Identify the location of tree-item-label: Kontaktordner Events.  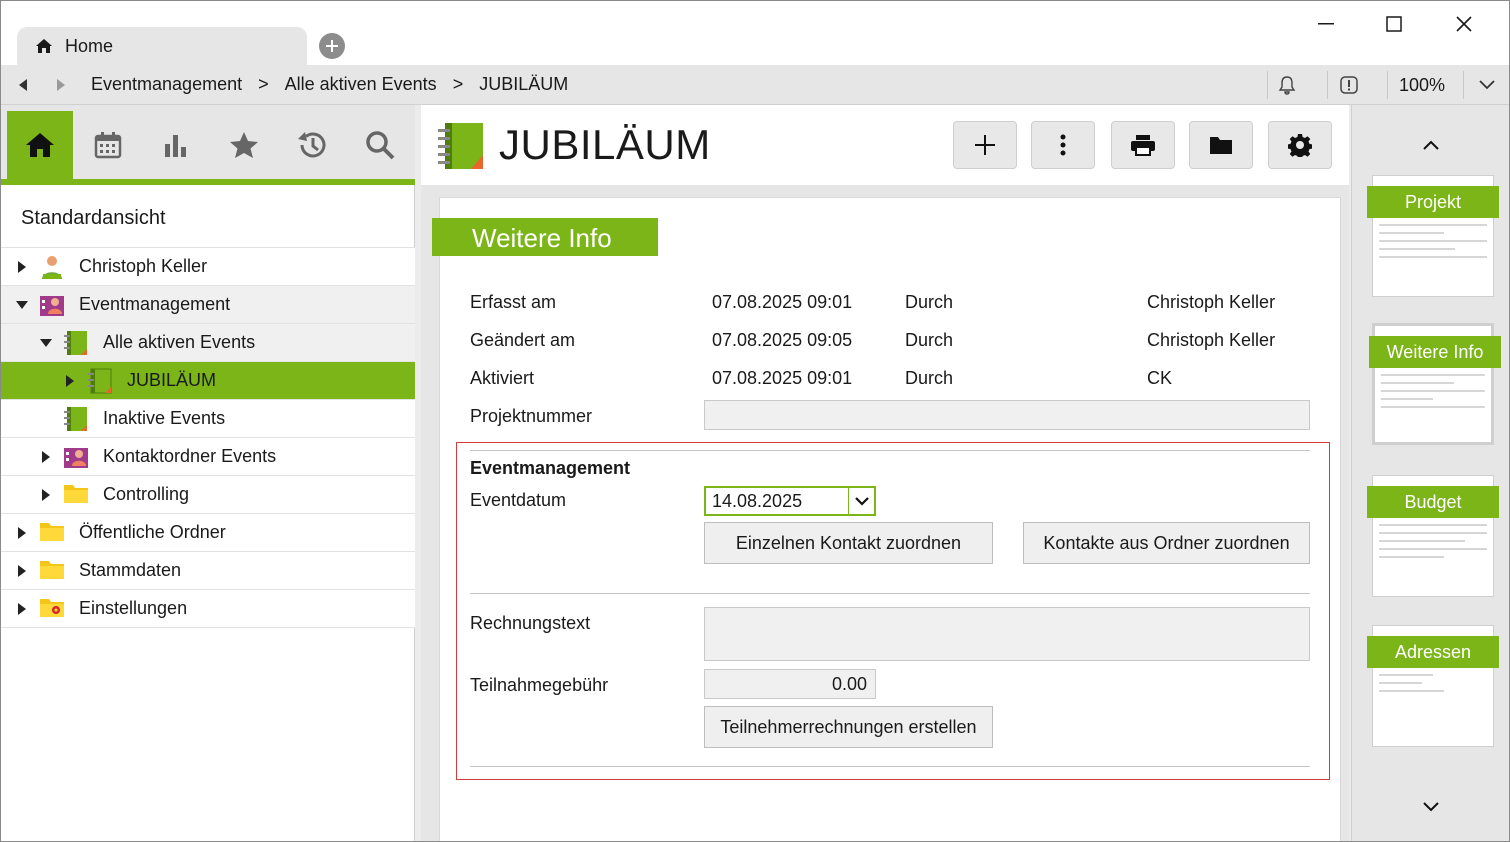
(190, 456).